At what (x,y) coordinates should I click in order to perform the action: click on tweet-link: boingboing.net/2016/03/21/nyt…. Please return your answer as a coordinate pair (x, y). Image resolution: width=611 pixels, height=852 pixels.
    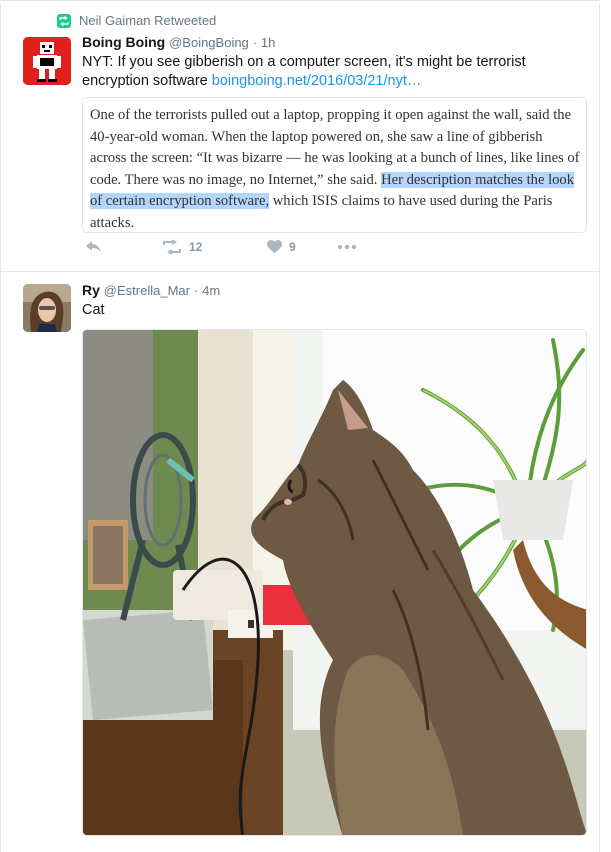
    Looking at the image, I should click on (317, 81).